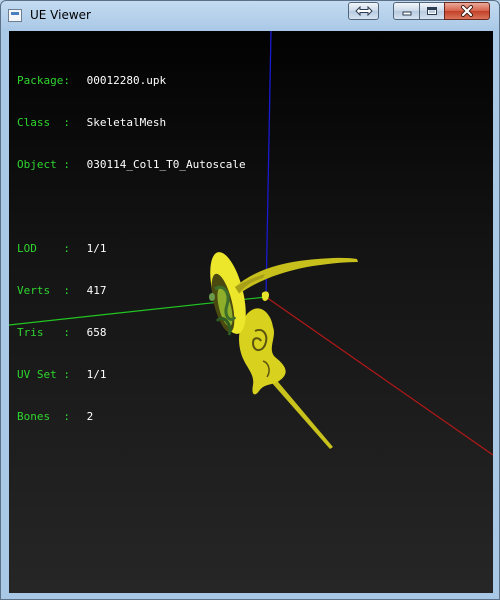 The height and width of the screenshot is (600, 500). Describe the element at coordinates (60, 15) in the screenshot. I see `window-title: UE Viewer` at that location.